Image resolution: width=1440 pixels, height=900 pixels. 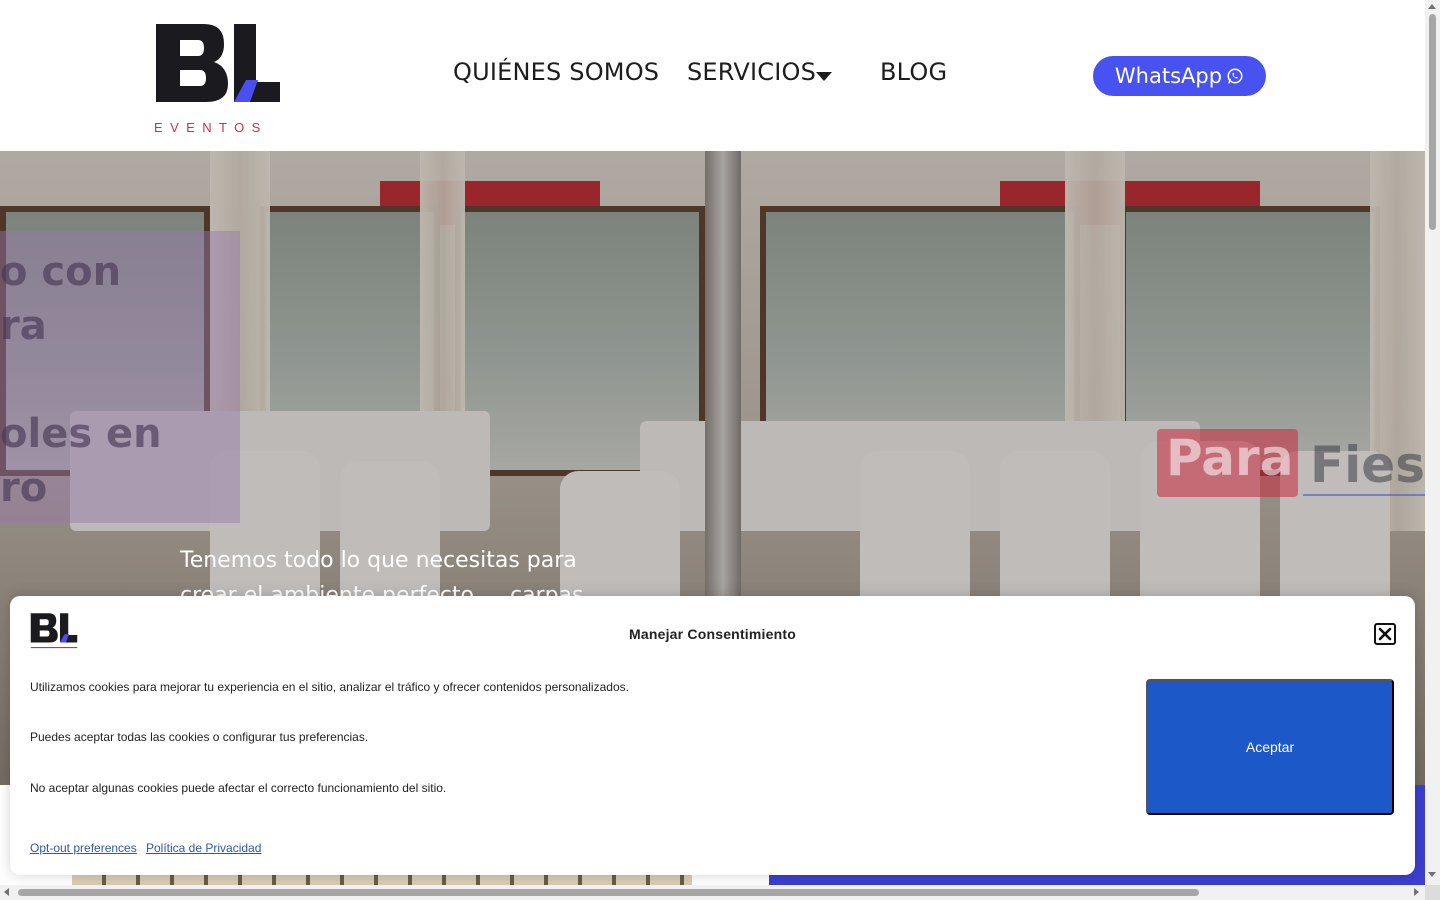 I want to click on logo: EVENTOS, so click(x=218, y=78).